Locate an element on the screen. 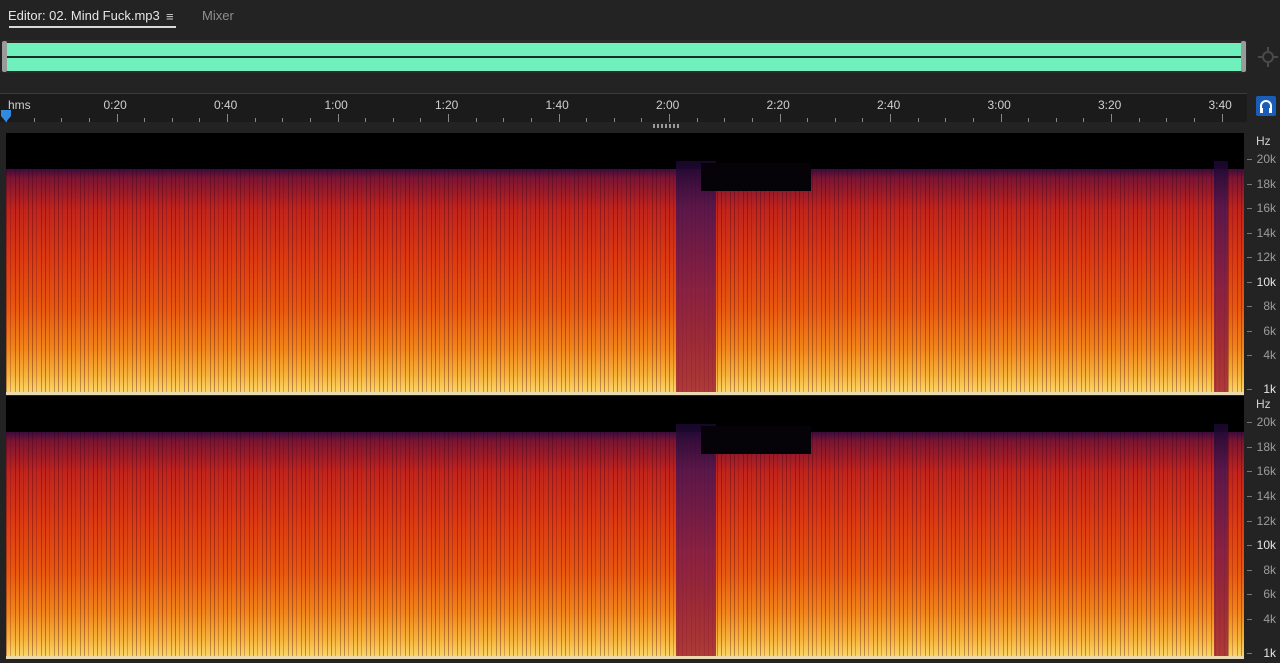 Image resolution: width=1280 pixels, height=663 pixels. active-tab-indicator is located at coordinates (92, 27).